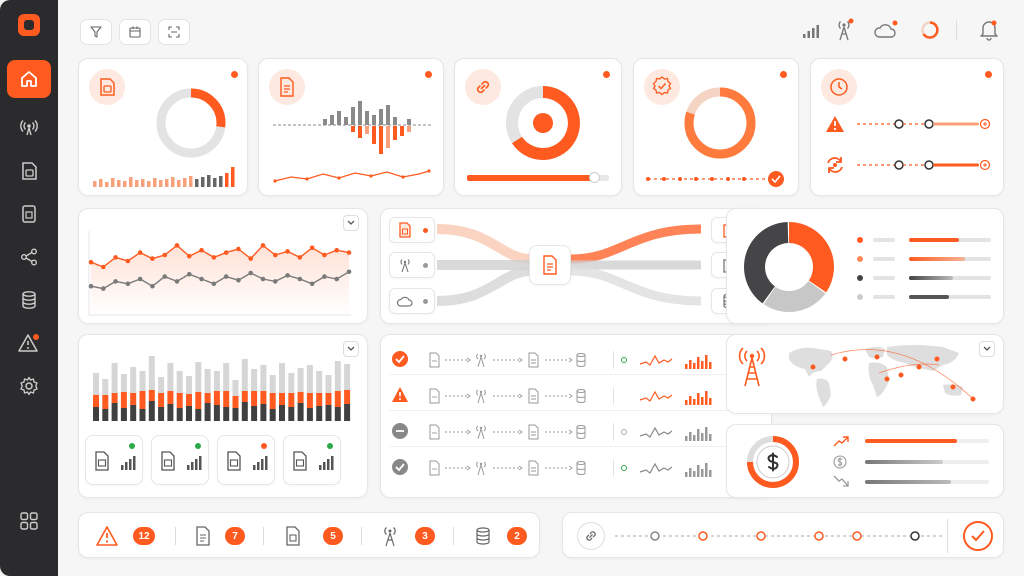 This screenshot has height=576, width=1024. I want to click on kpi-slider-handle, so click(594, 177).